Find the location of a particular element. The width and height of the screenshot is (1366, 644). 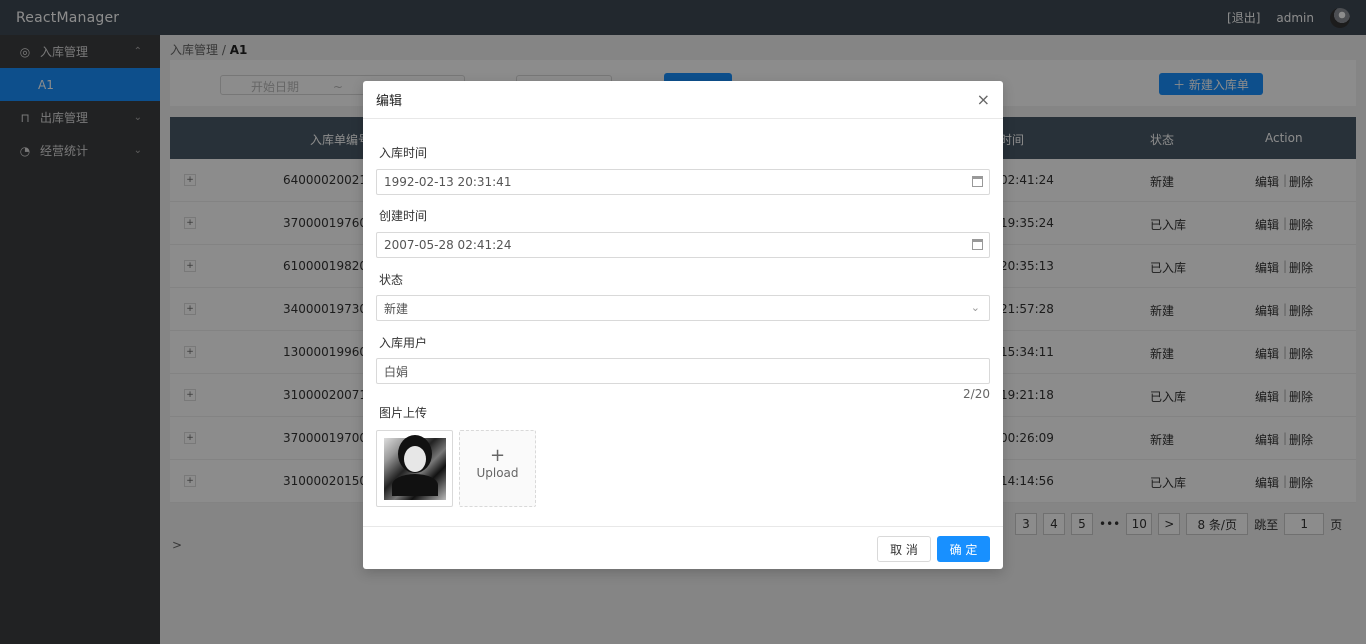

status-value: 新建 is located at coordinates (396, 308).